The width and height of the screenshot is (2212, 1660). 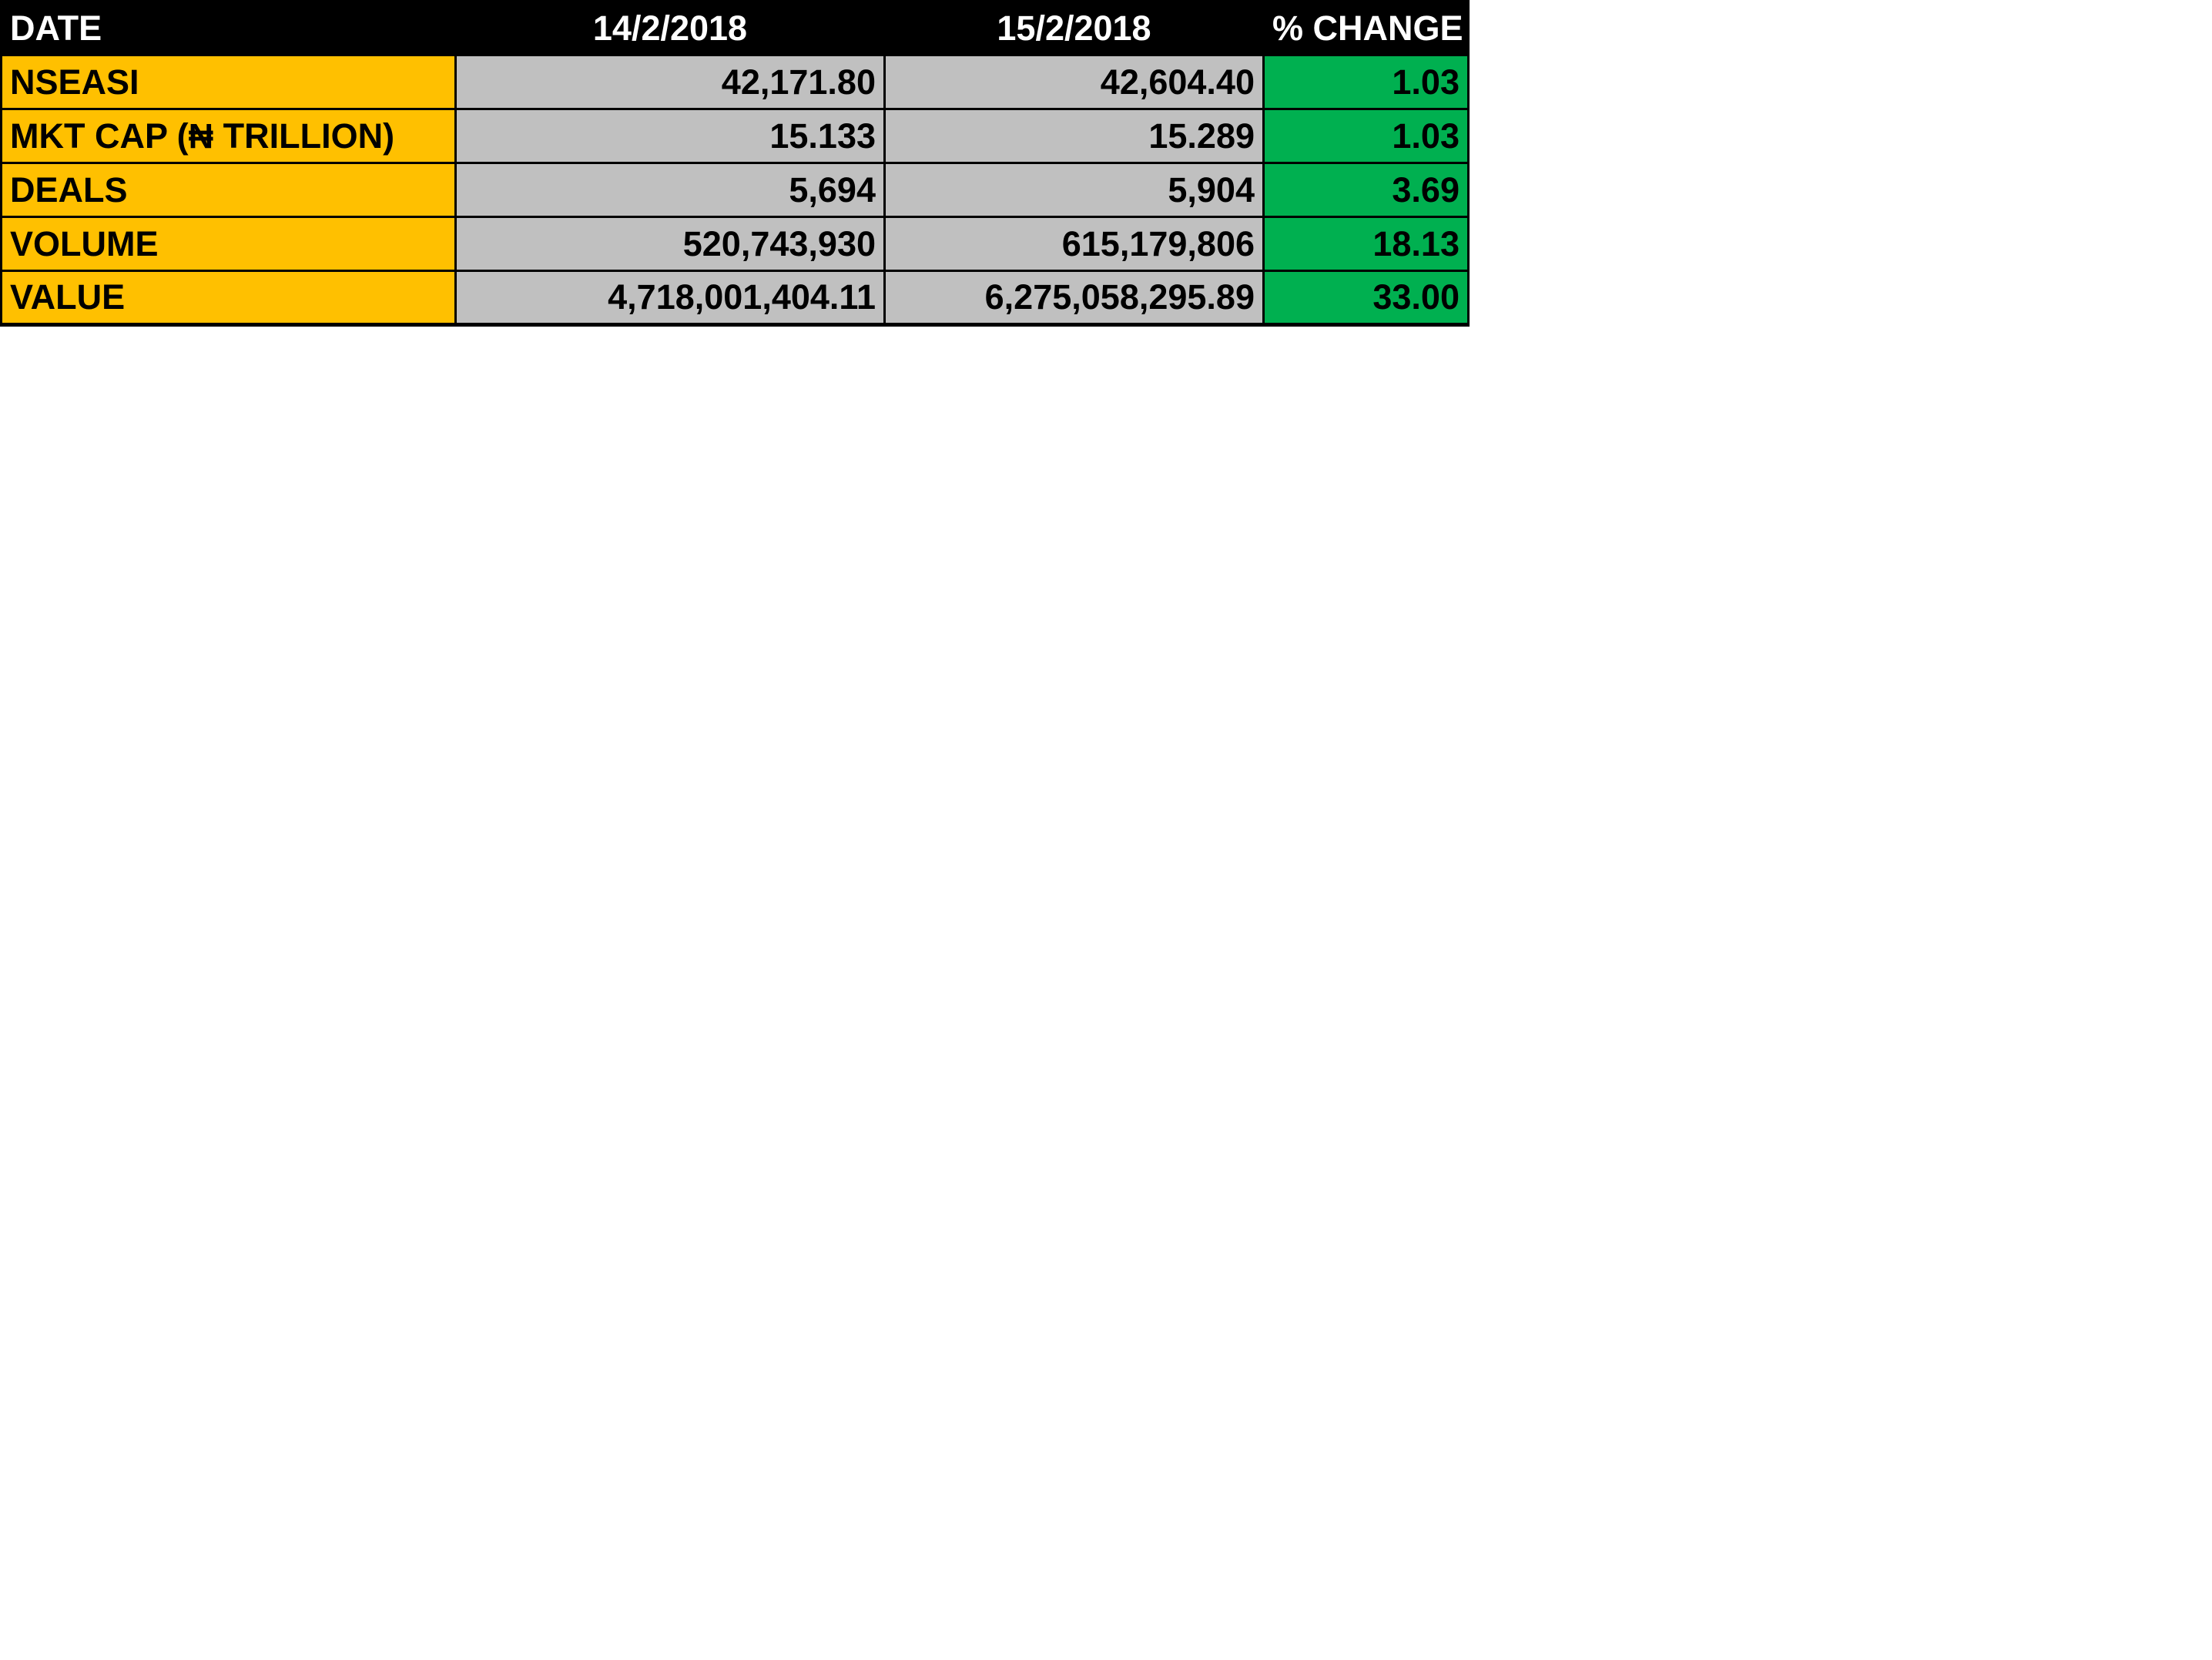 I want to click on value-cell: 4,718,001,404.11, so click(x=670, y=298).